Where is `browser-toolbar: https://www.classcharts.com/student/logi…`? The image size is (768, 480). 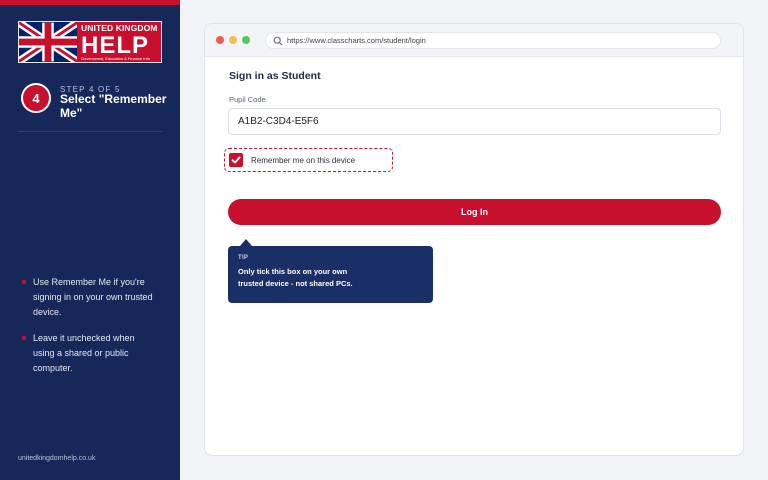 browser-toolbar: https://www.classcharts.com/student/logi… is located at coordinates (474, 40).